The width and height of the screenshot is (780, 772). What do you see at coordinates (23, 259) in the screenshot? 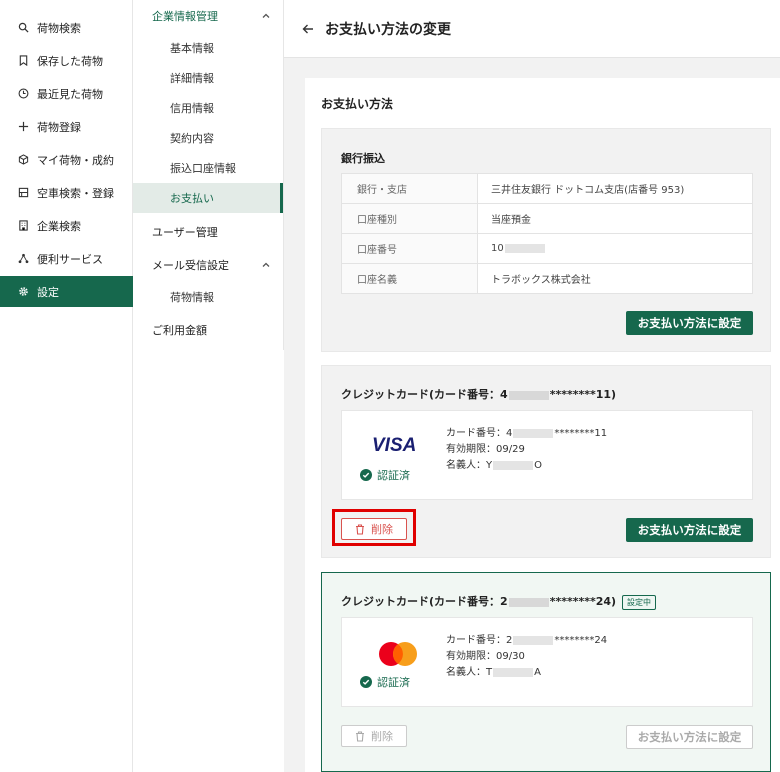
I see `network-icon` at bounding box center [23, 259].